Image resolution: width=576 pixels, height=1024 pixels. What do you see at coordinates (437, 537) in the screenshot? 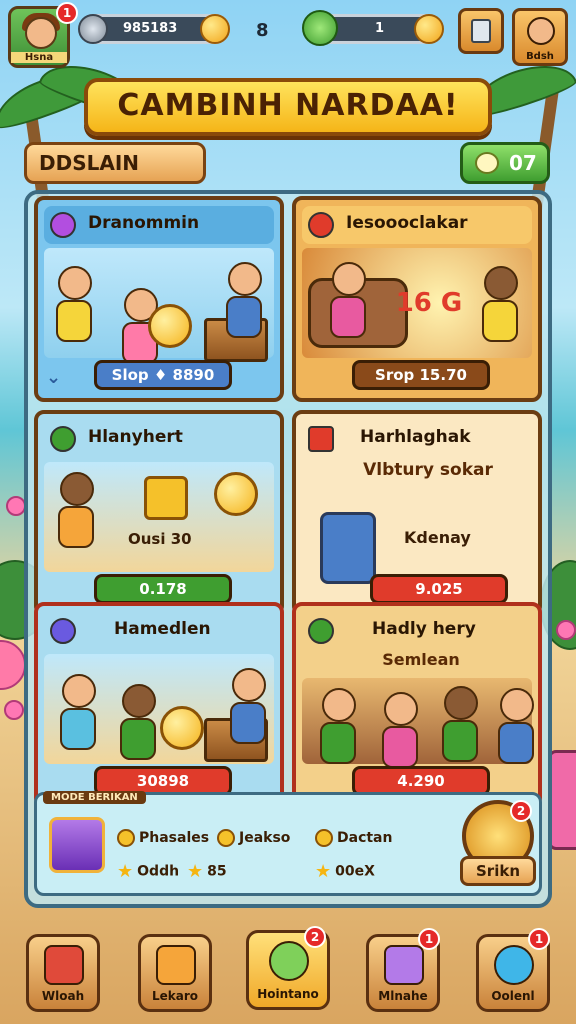
I see `card-label: Kdenay` at bounding box center [437, 537].